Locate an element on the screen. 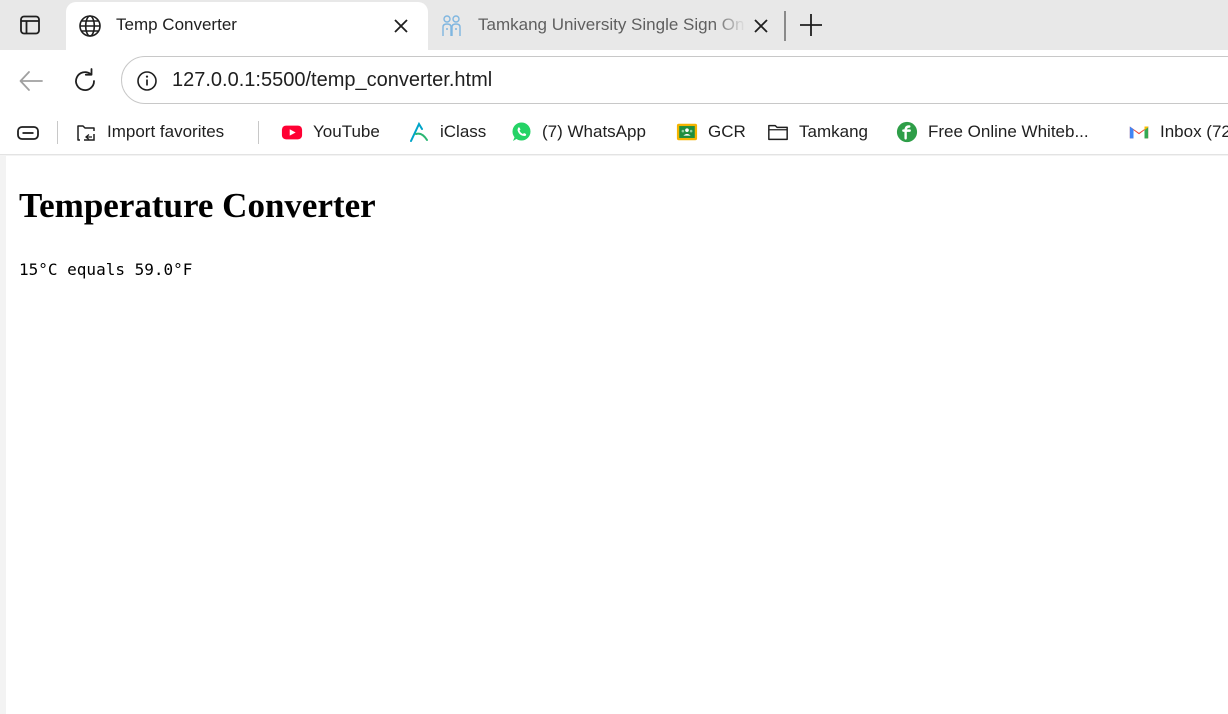 The image size is (1228, 714). bookmark-gmail-inbox: Inbox (72 is located at coordinates (1178, 132).